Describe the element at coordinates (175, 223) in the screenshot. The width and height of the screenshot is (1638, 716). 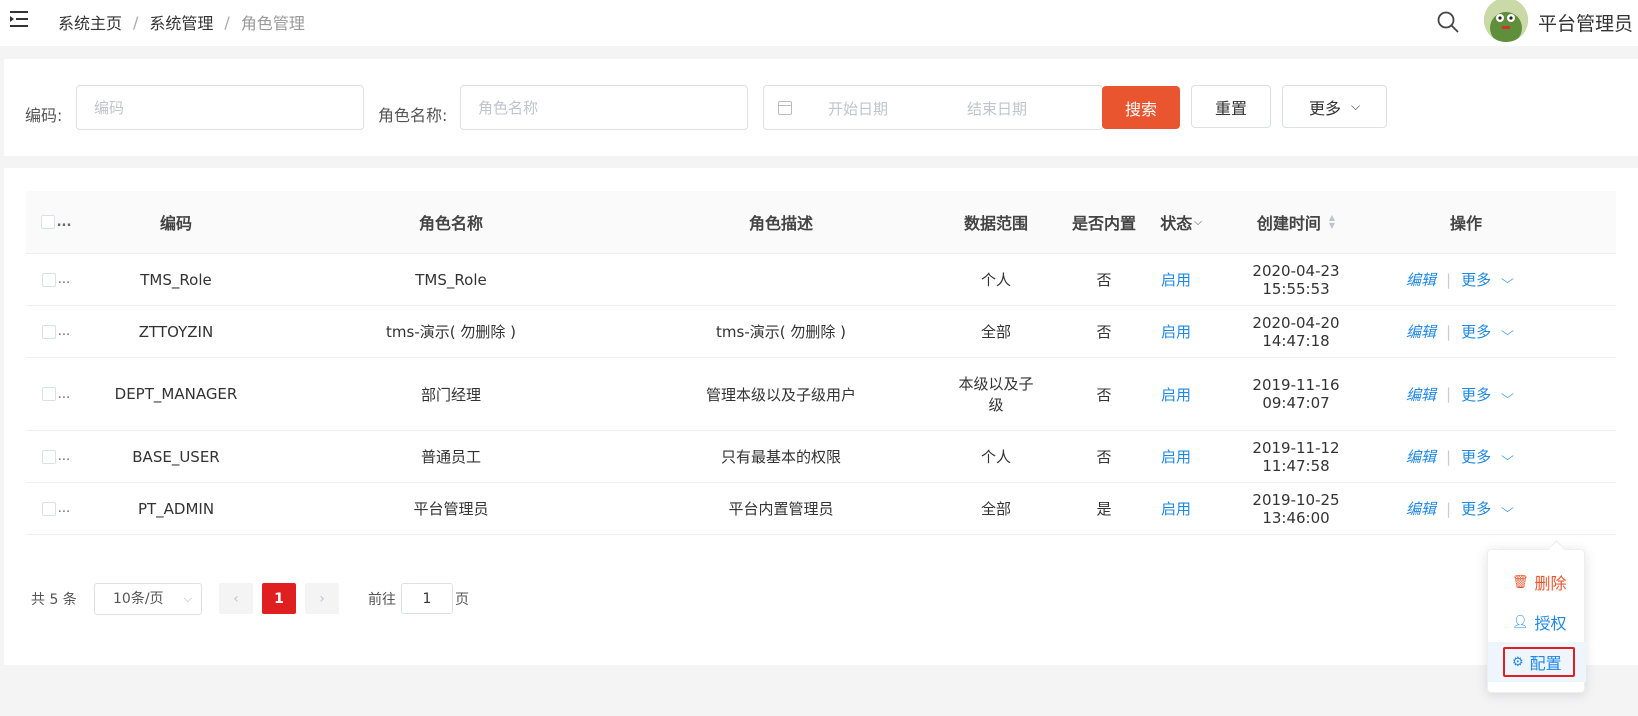
I see `col-code: 编码` at that location.